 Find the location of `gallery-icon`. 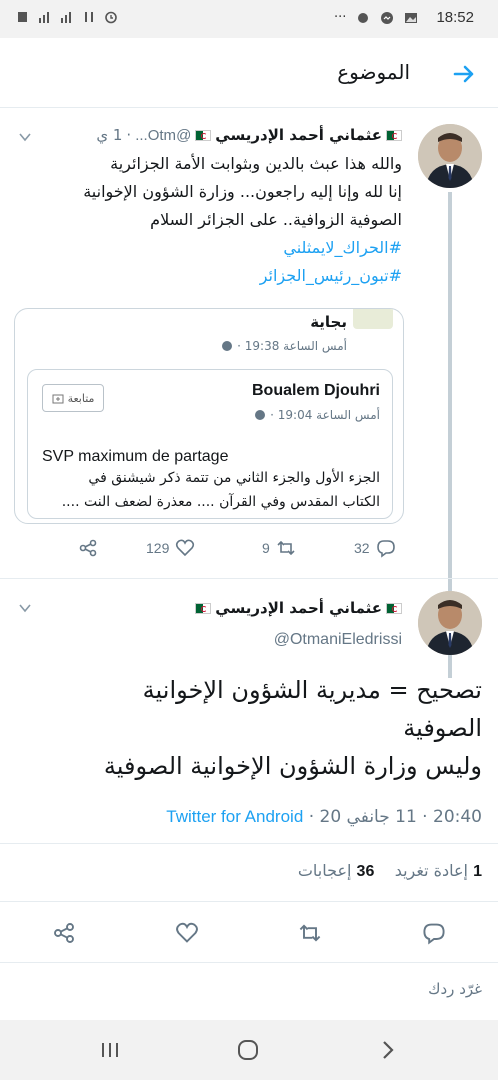

gallery-icon is located at coordinates (411, 17).